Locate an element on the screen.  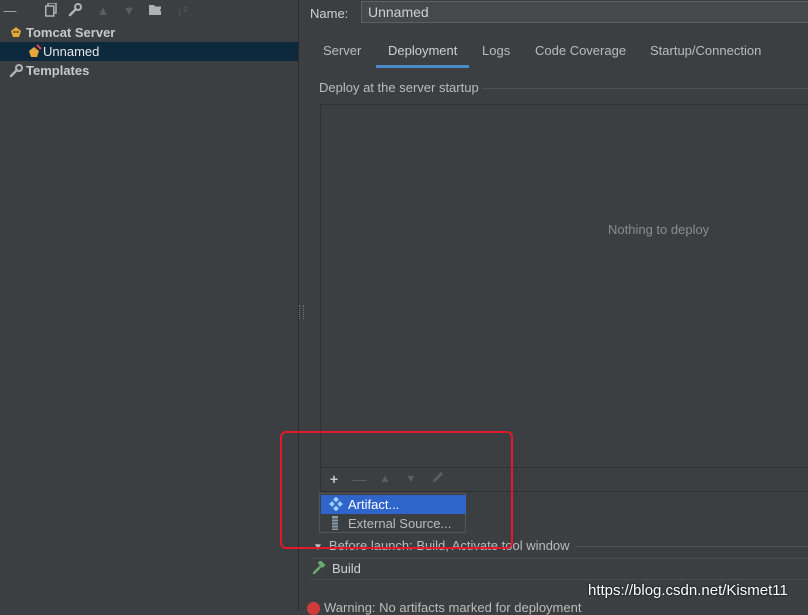
task-label: Build is located at coordinates (346, 568).